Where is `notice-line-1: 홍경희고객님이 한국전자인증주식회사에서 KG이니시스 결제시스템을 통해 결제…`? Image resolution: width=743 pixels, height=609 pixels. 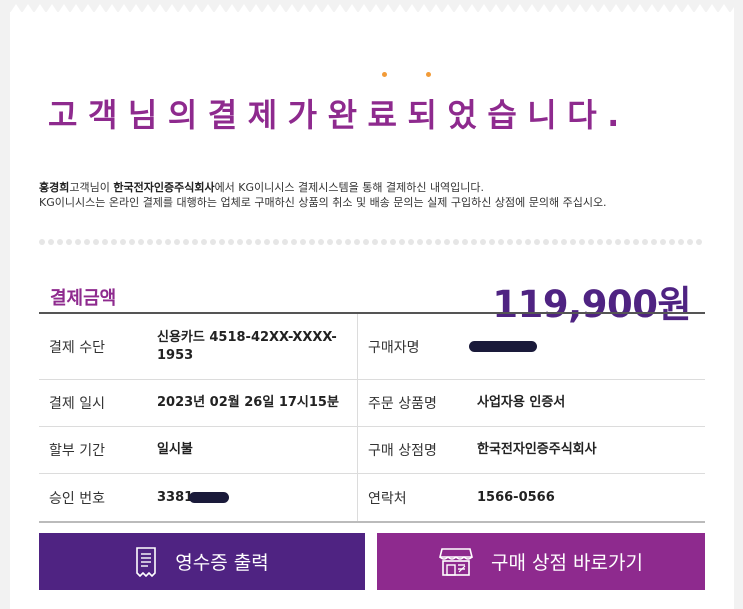
notice-line-1: 홍경희고객님이 한국전자인증주식회사에서 KG이니시스 결제시스템을 통해 결제… is located at coordinates (379, 187).